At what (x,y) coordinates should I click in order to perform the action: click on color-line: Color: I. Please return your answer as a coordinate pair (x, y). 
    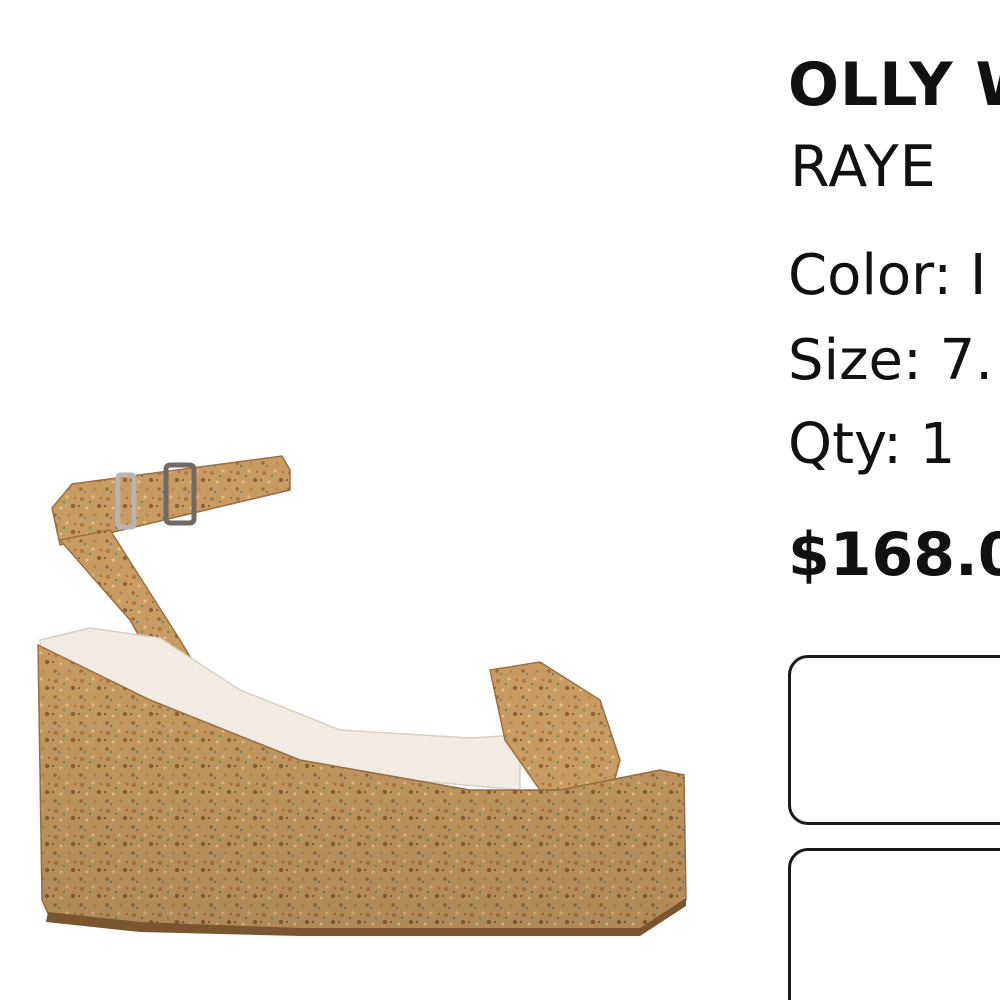
    Looking at the image, I should click on (887, 275).